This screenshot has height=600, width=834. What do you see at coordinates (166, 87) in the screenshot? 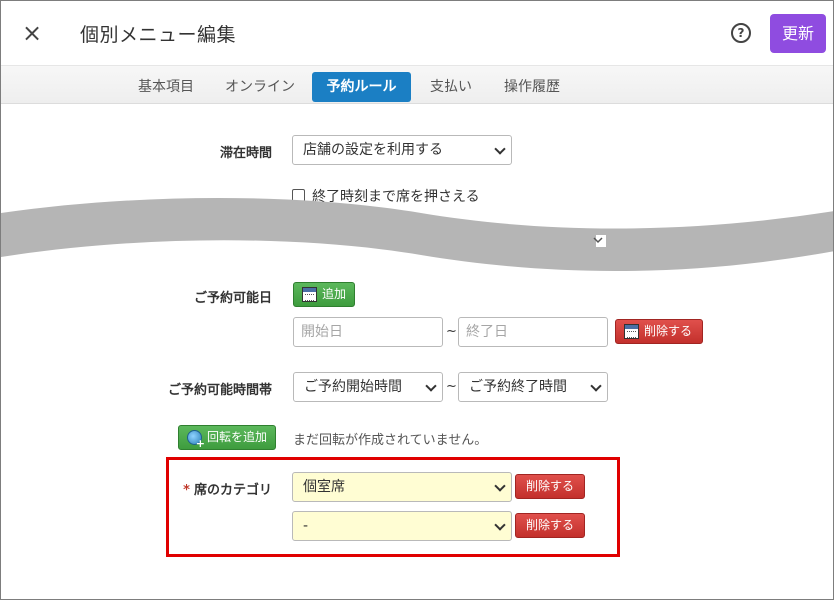
I see `tab-basic-items: 基本項目` at bounding box center [166, 87].